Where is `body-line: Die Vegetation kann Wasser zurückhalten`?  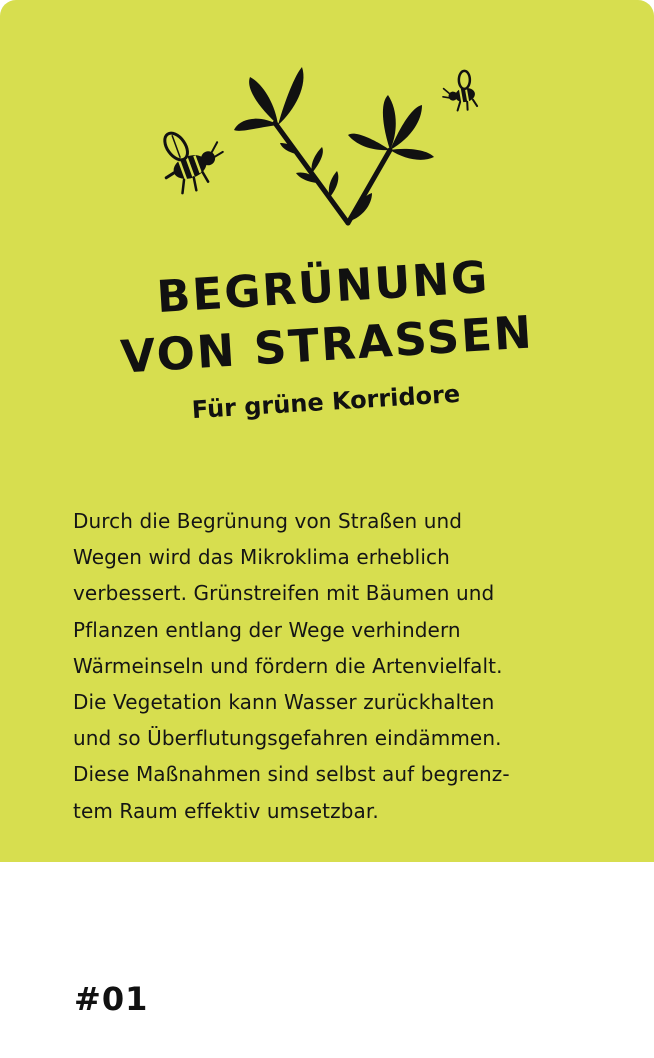 body-line: Die Vegetation kann Wasser zurückhalten is located at coordinates (284, 702).